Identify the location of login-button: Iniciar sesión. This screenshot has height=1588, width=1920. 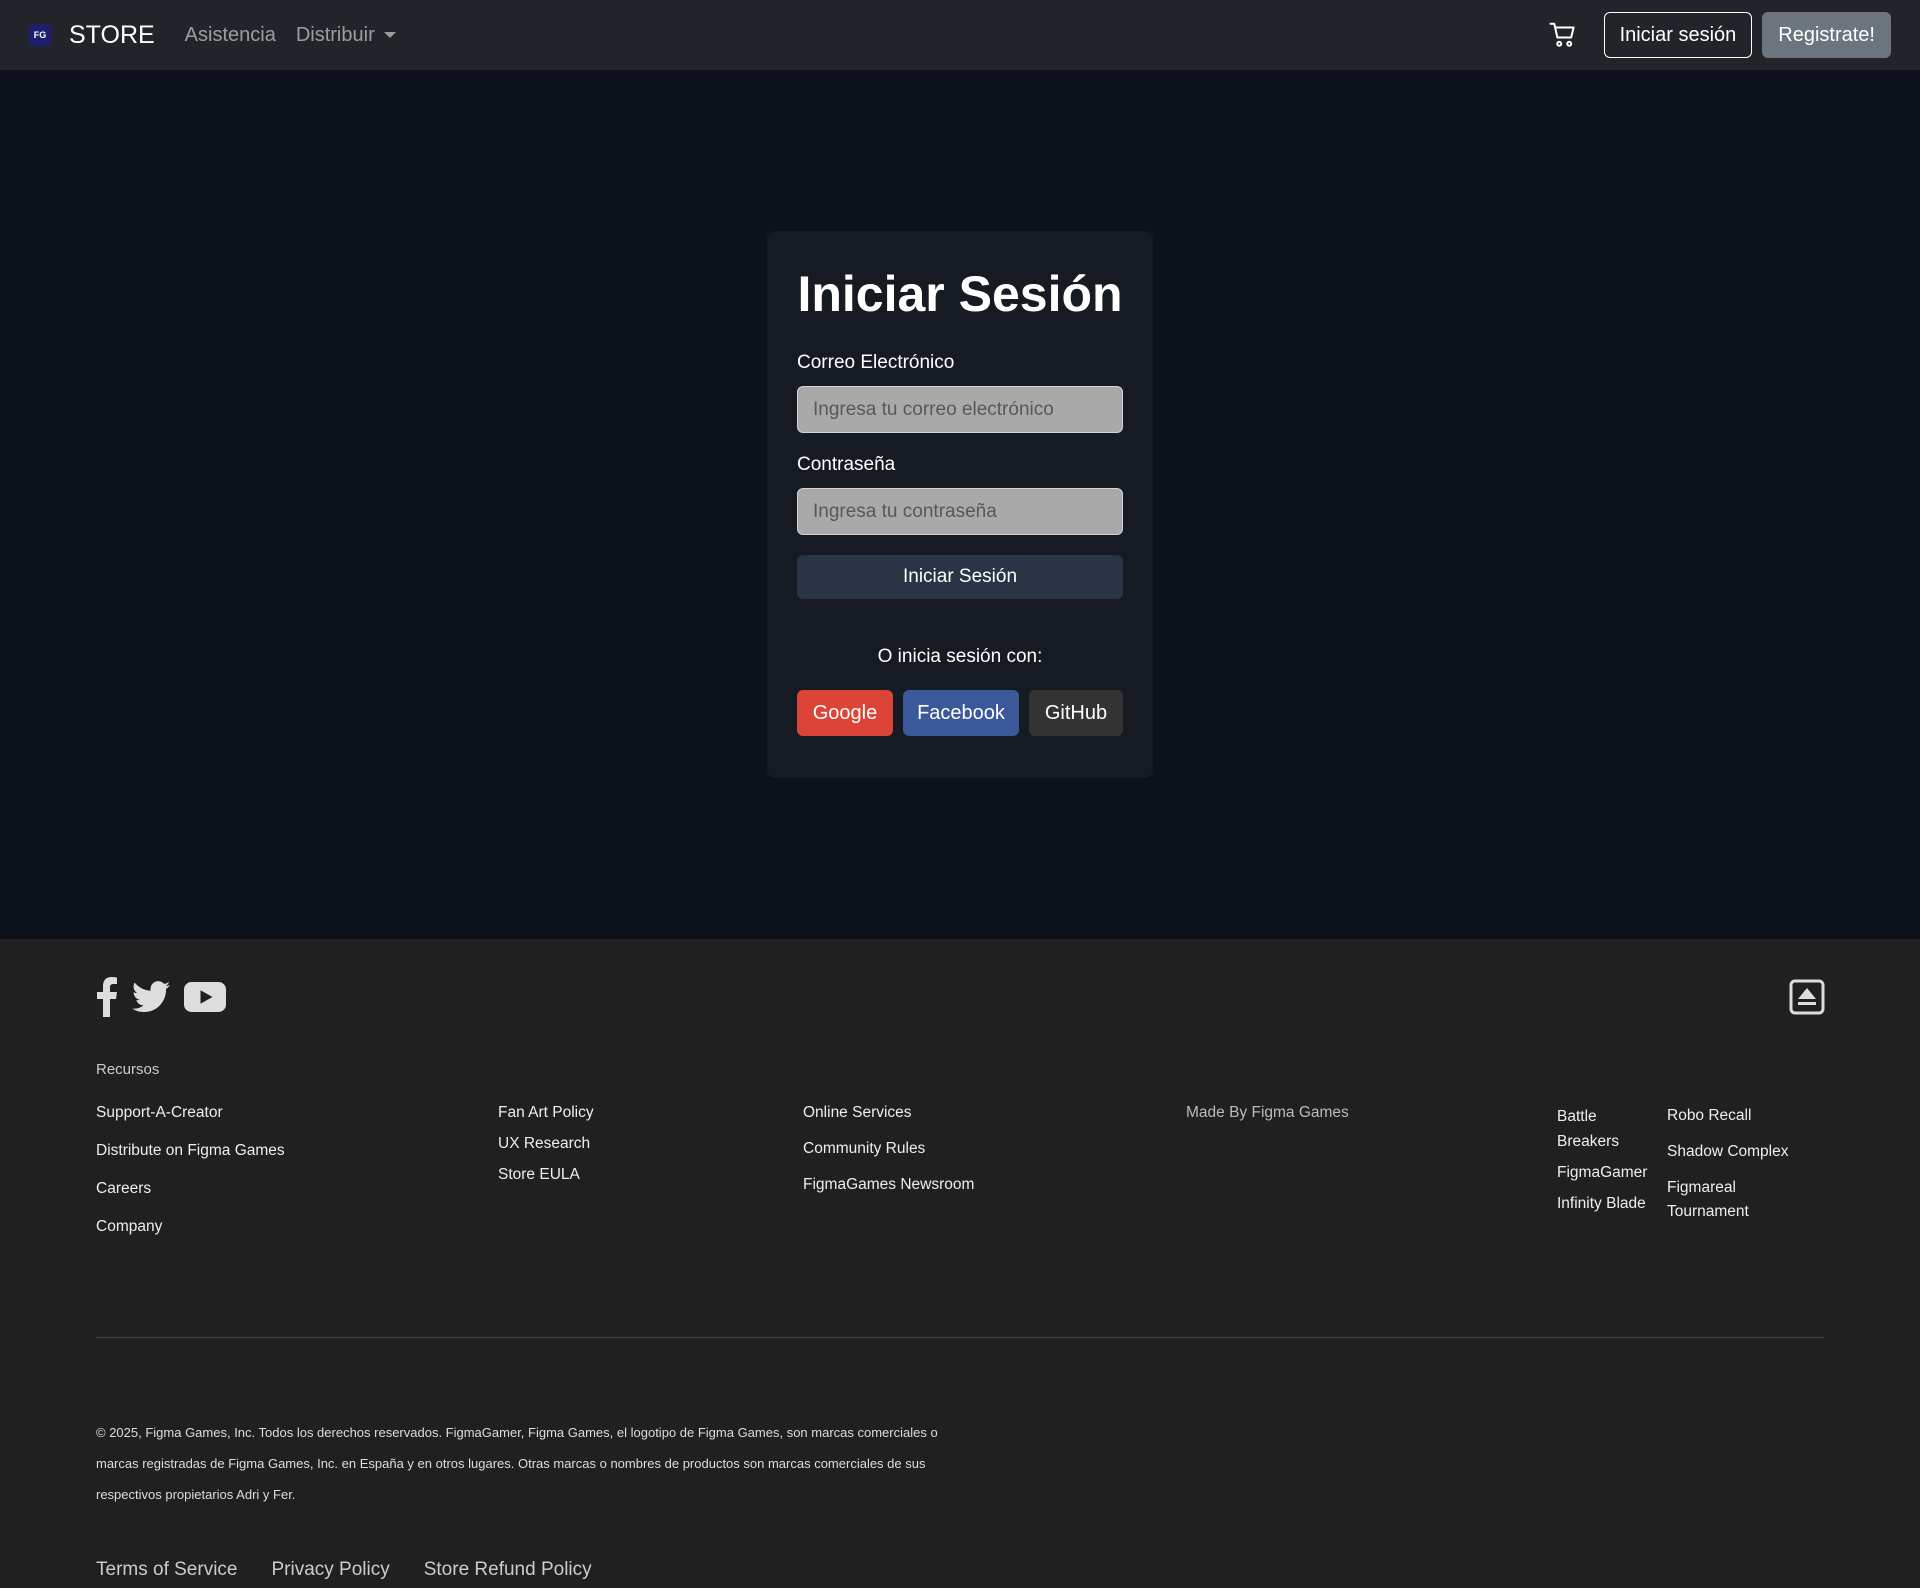
(1678, 35).